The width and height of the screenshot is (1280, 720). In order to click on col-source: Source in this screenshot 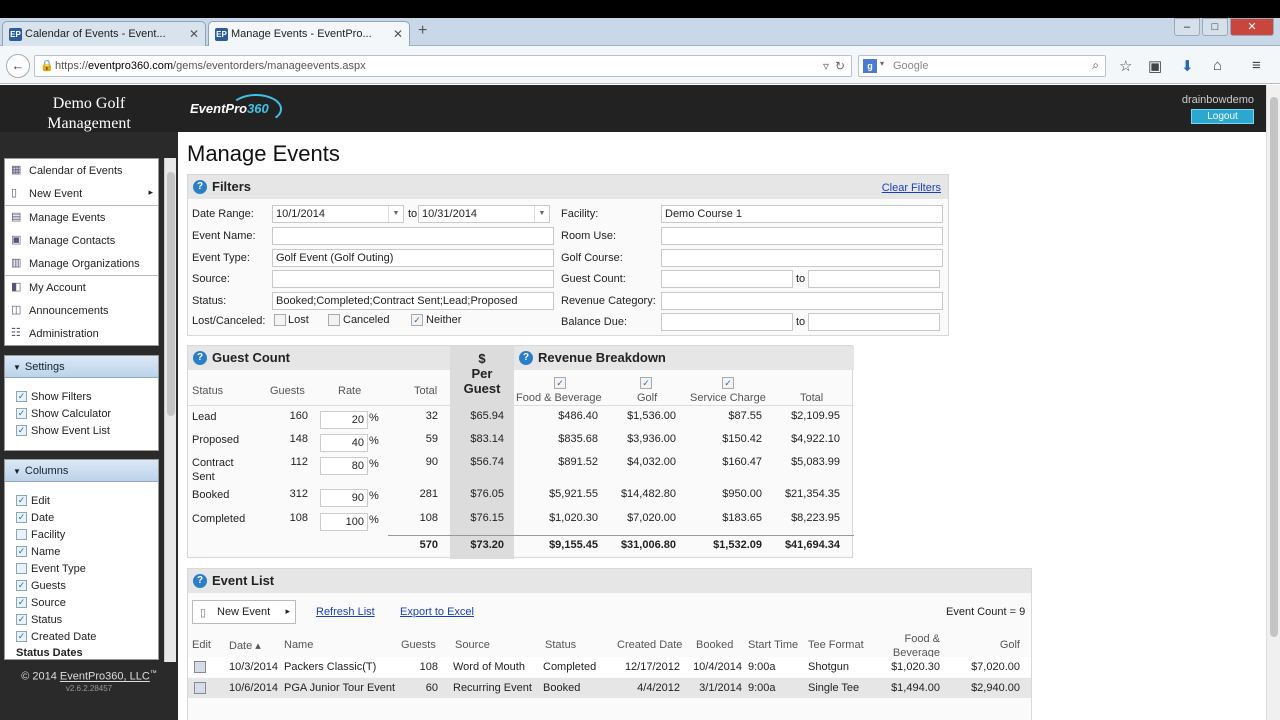, I will do `click(472, 645)`.